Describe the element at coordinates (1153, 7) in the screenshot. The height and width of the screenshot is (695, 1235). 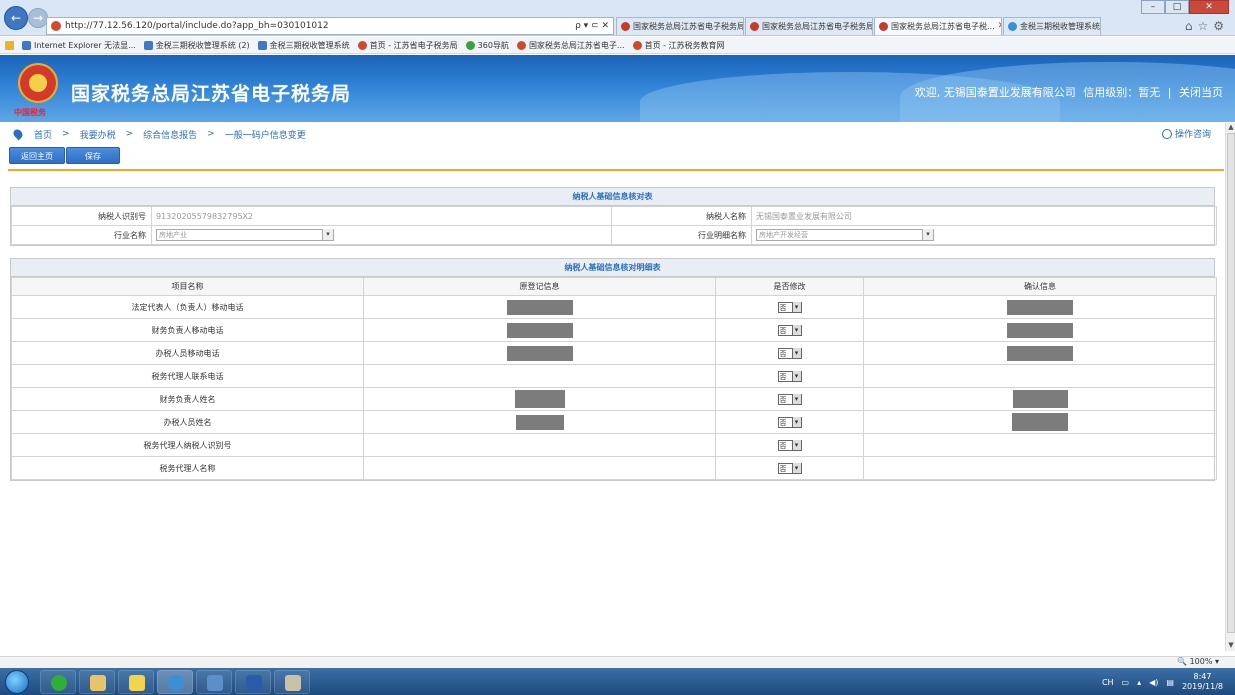
I see `minimize-button: –` at that location.